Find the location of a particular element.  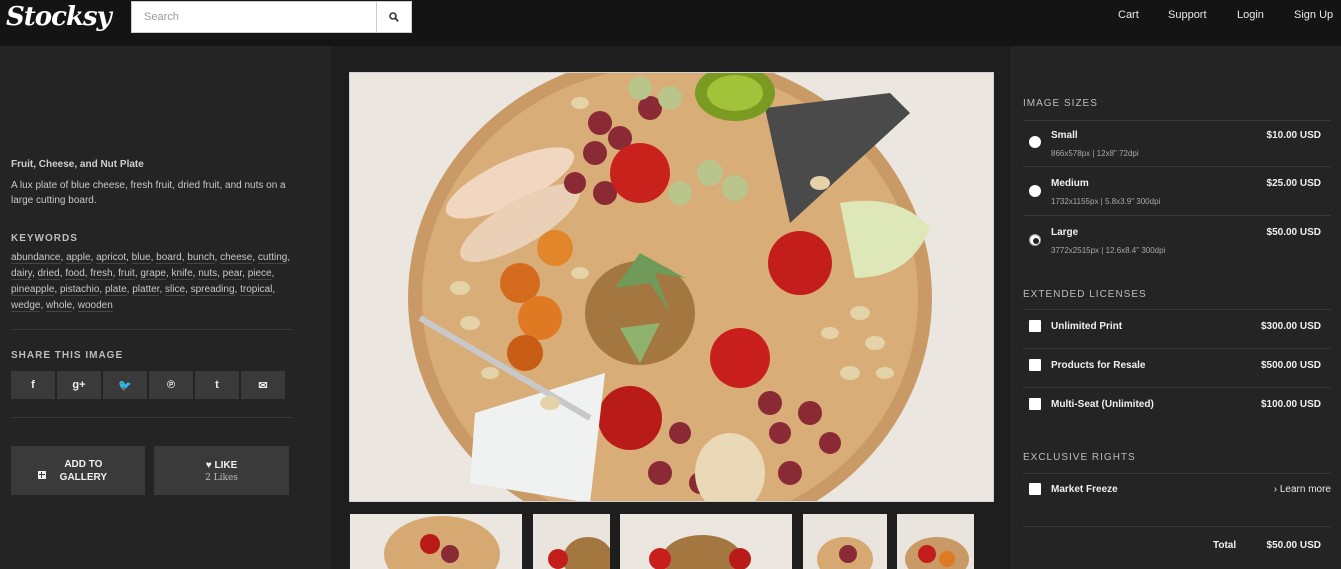

keyword-link: food is located at coordinates (75, 274).